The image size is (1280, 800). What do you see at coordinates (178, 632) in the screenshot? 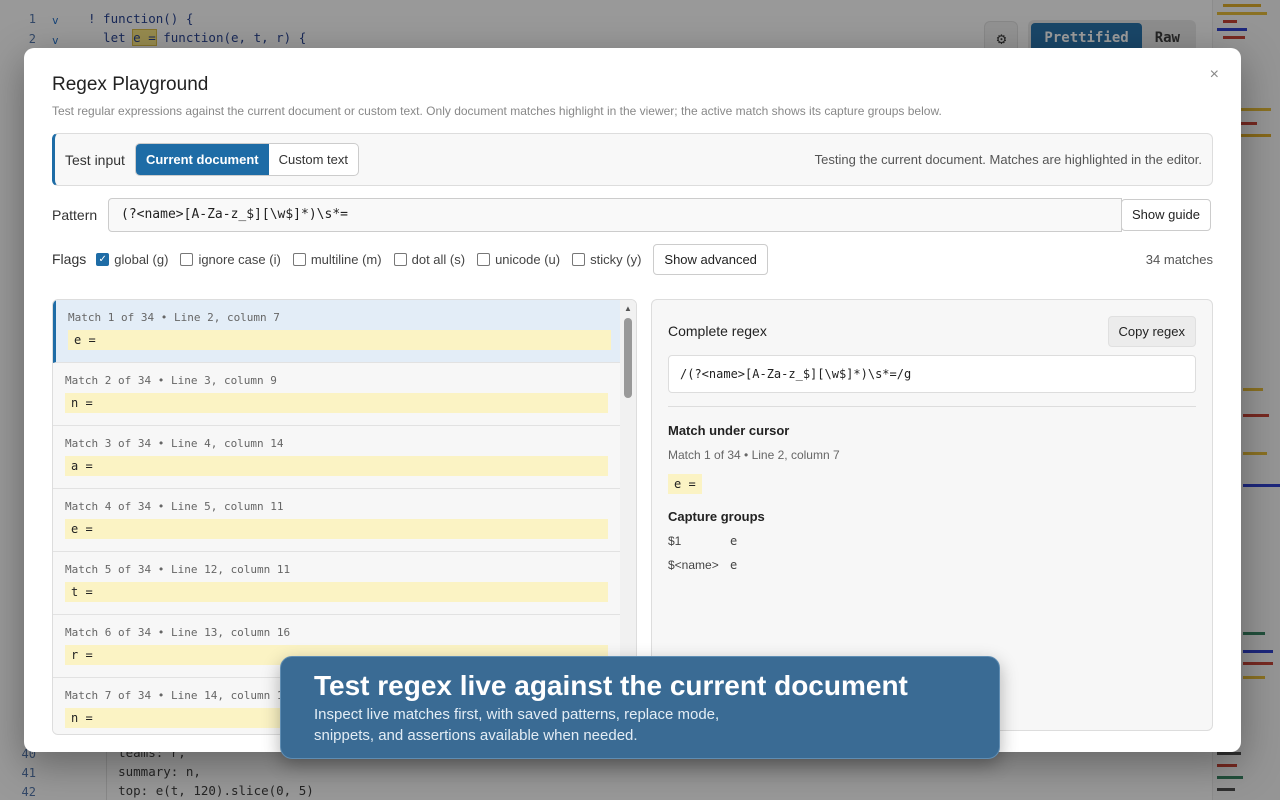
I see `match-meta: Match 6 of 34 • Line 13, column 16` at bounding box center [178, 632].